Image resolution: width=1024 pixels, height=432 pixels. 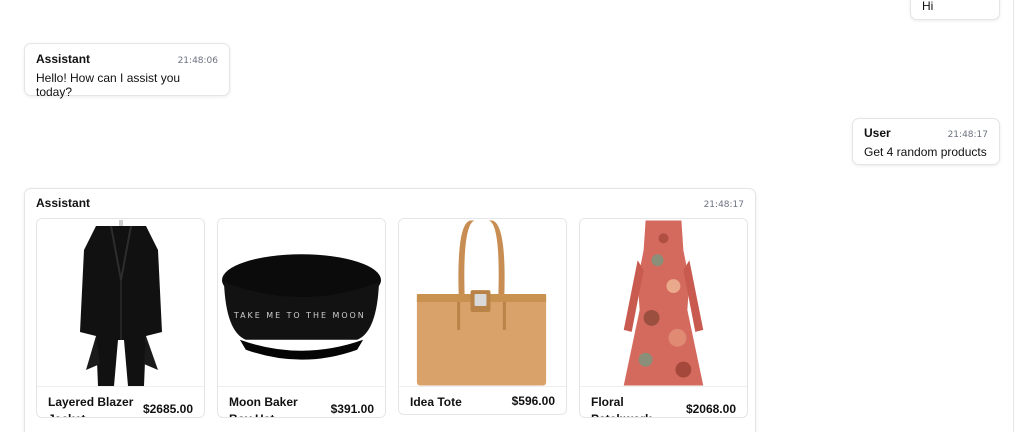 What do you see at coordinates (299, 314) in the screenshot?
I see `hat-embroidery-text: TAKE ME TO THE MOON` at bounding box center [299, 314].